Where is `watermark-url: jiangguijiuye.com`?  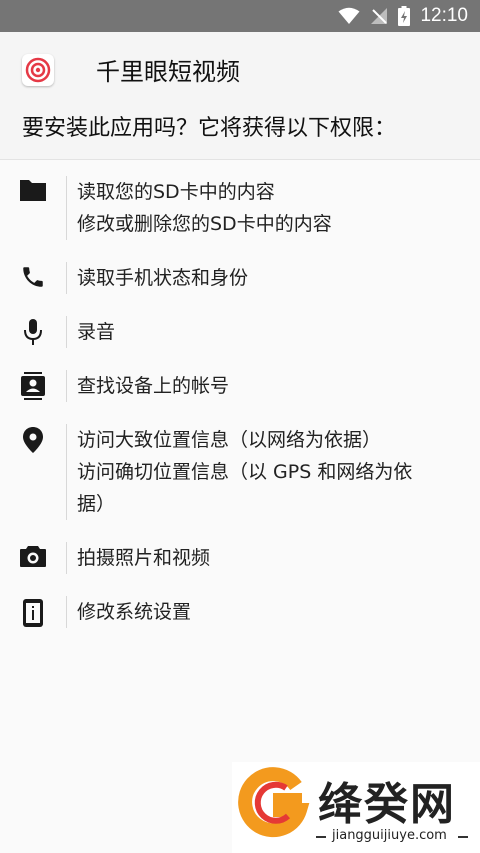 watermark-url: jiangguijiuye.com is located at coordinates (389, 835).